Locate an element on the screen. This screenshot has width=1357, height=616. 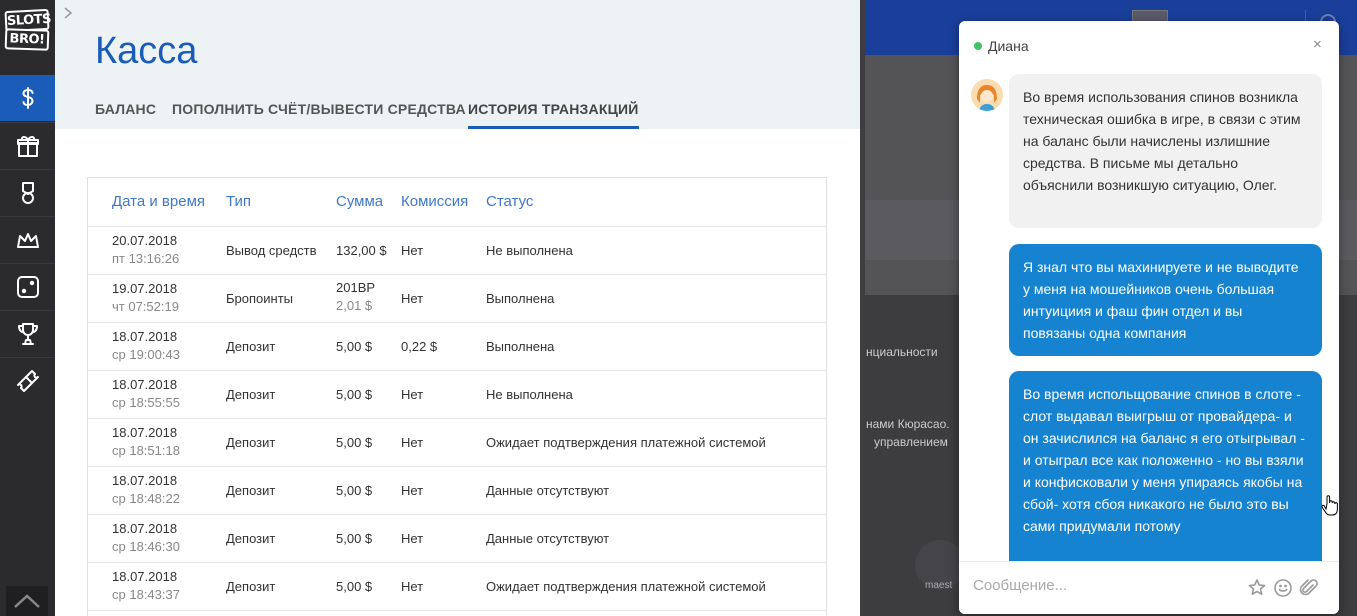
time-value: ср 18:51:18 is located at coordinates (146, 450).